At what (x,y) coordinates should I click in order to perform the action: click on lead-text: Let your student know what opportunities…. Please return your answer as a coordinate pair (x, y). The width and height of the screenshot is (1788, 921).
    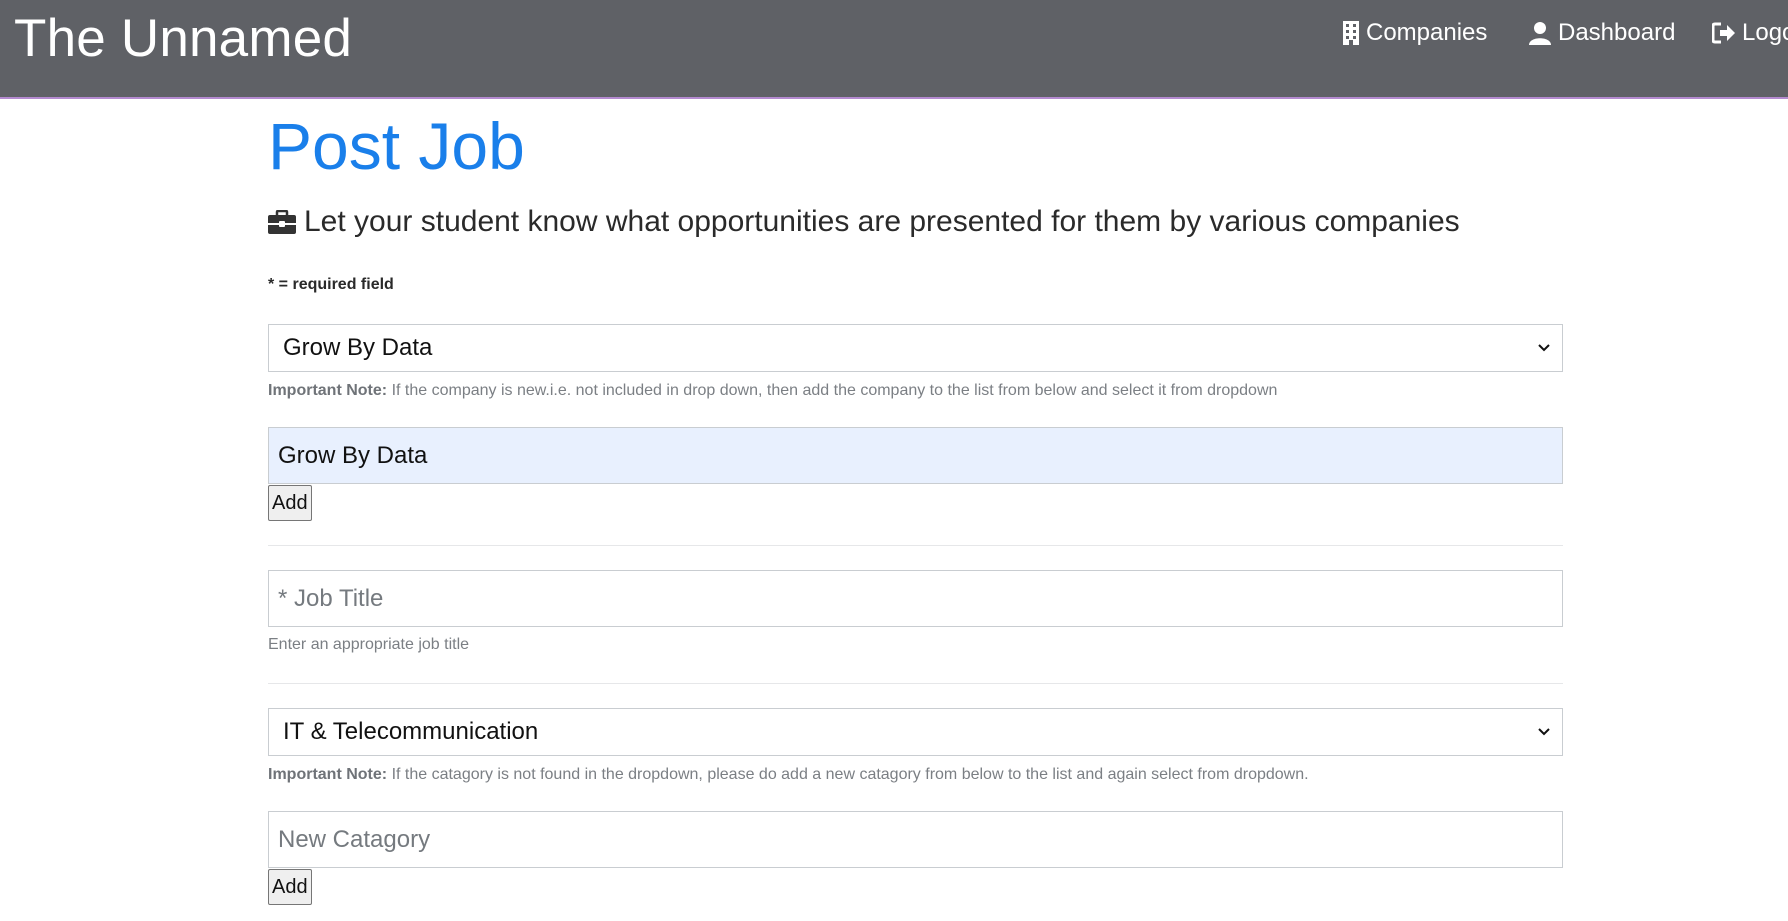
    Looking at the image, I should click on (882, 221).